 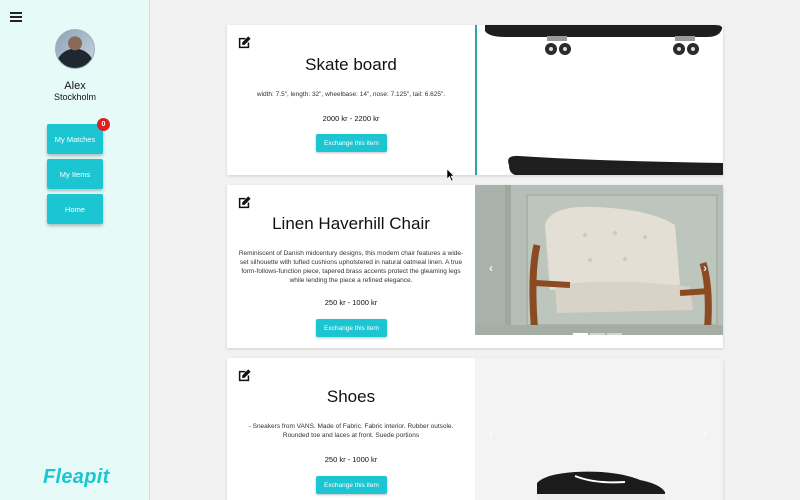 What do you see at coordinates (76, 477) in the screenshot?
I see `brand-logo: Fleapit` at bounding box center [76, 477].